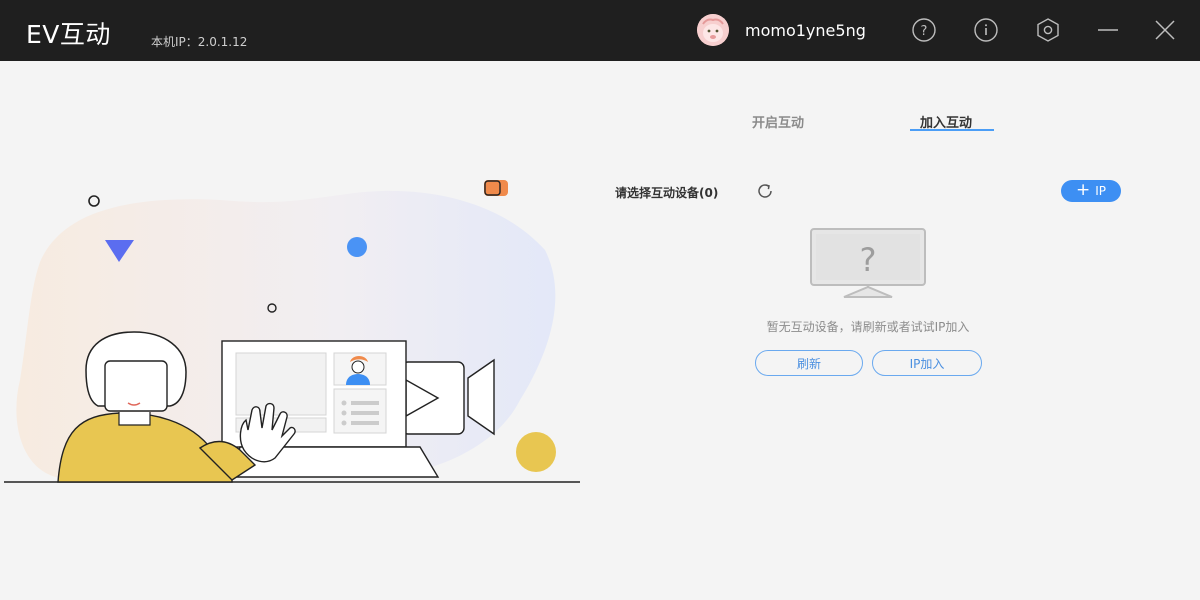 The image size is (1200, 600). Describe the element at coordinates (68, 34) in the screenshot. I see `app-title: EV互动` at that location.